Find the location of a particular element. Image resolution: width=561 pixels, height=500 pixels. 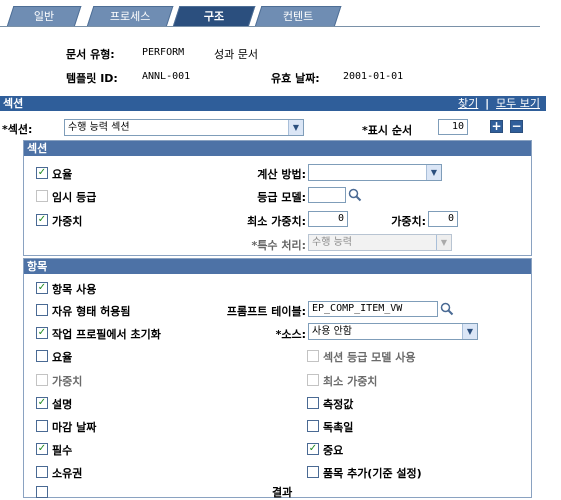

weight-checkbox-label: 가중치 is located at coordinates (67, 221).